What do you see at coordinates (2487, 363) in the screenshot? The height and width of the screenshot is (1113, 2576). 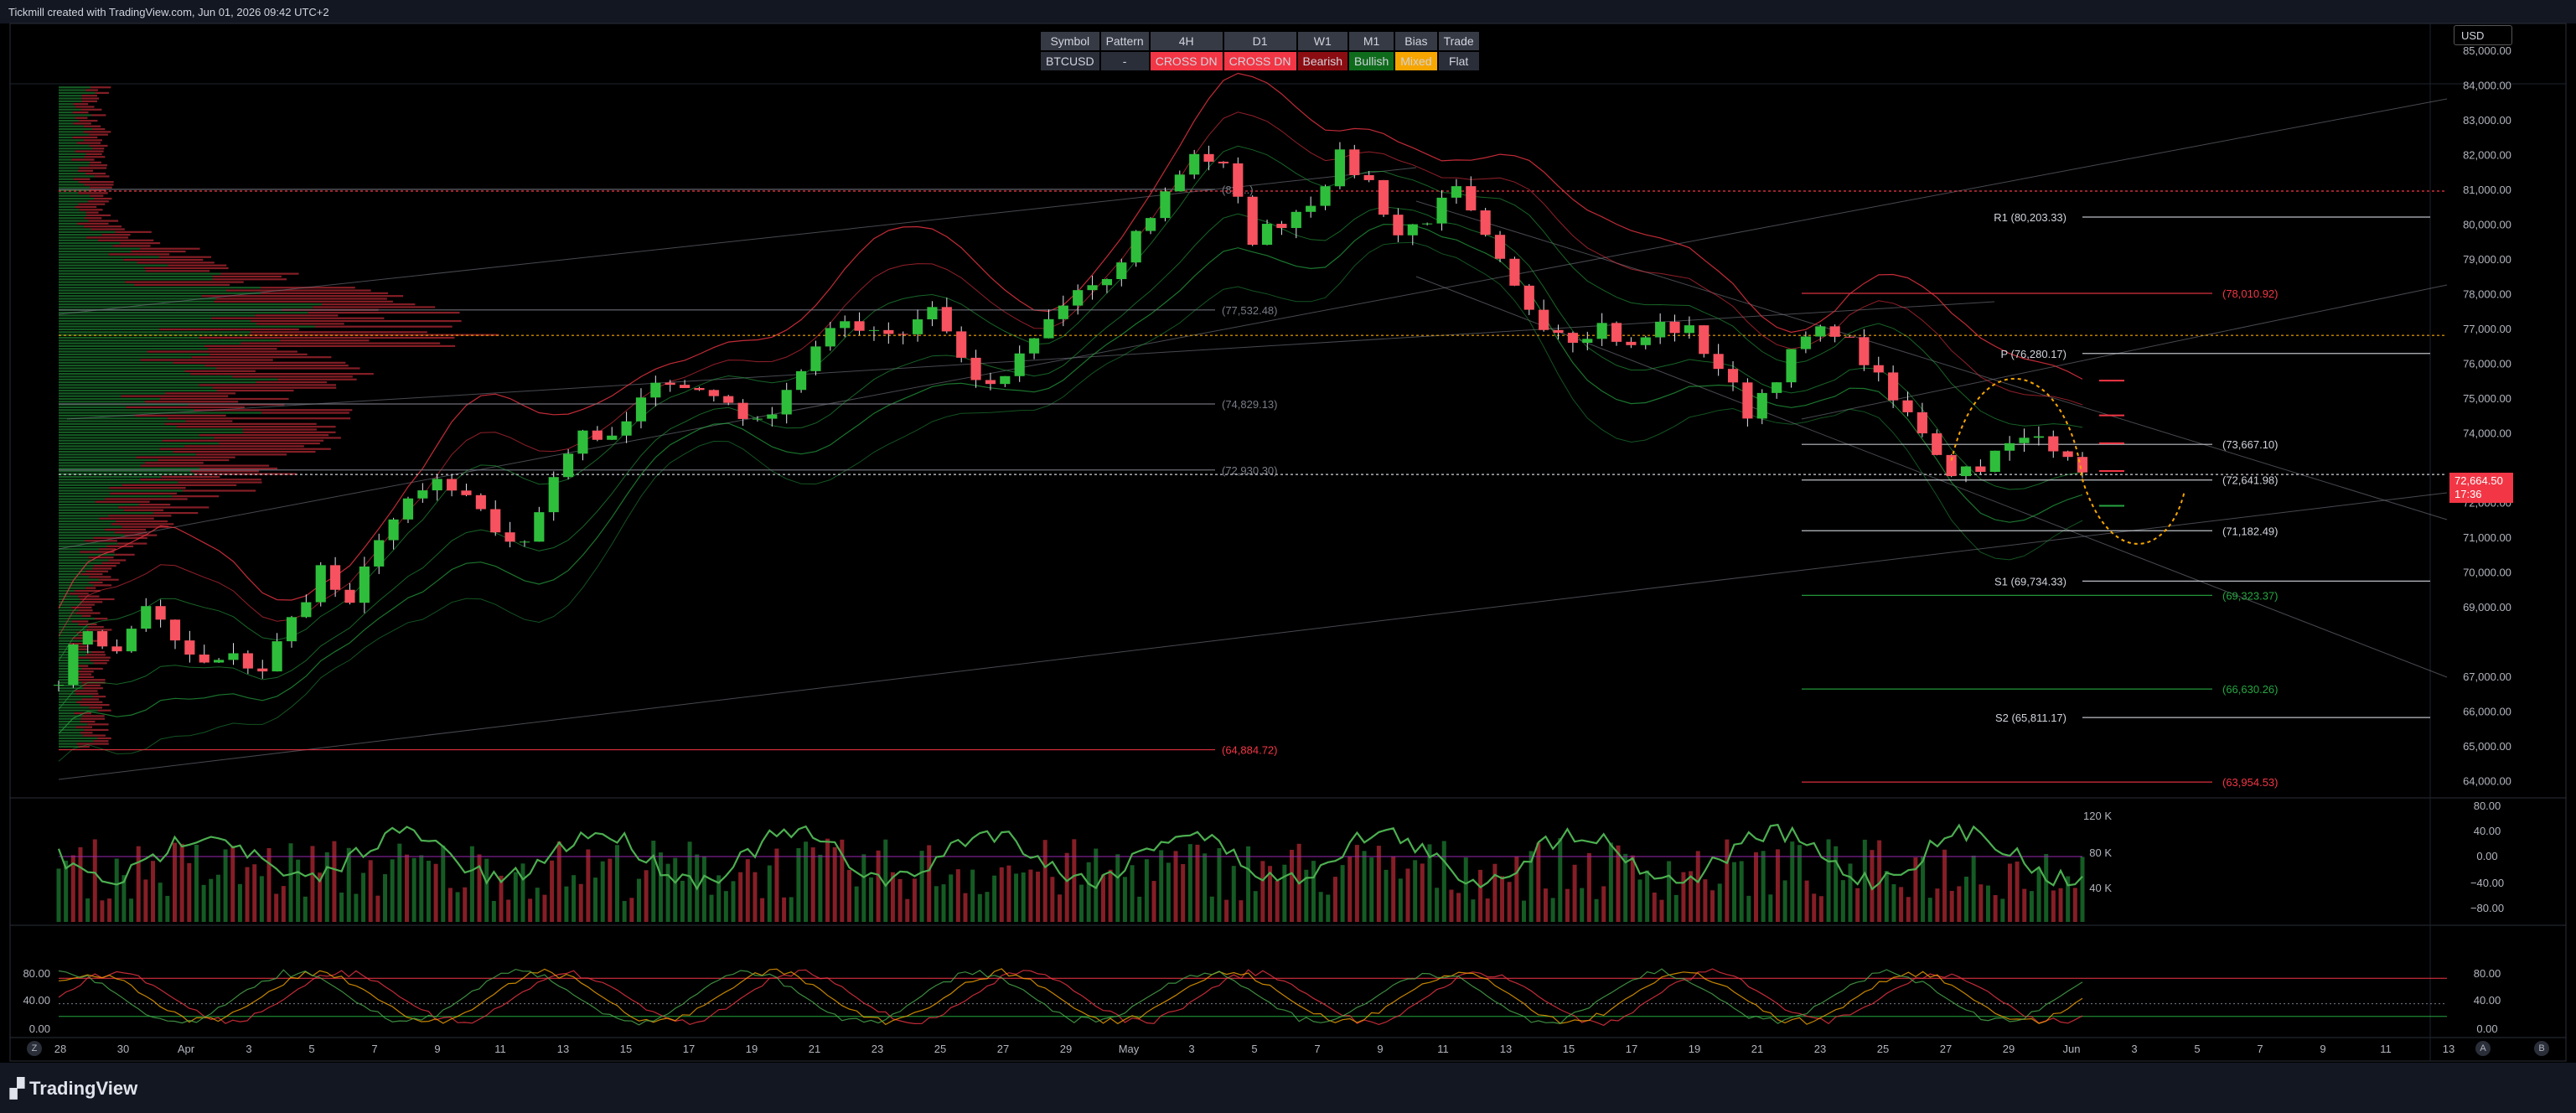 I see `price-tick-label: 76,000.00` at bounding box center [2487, 363].